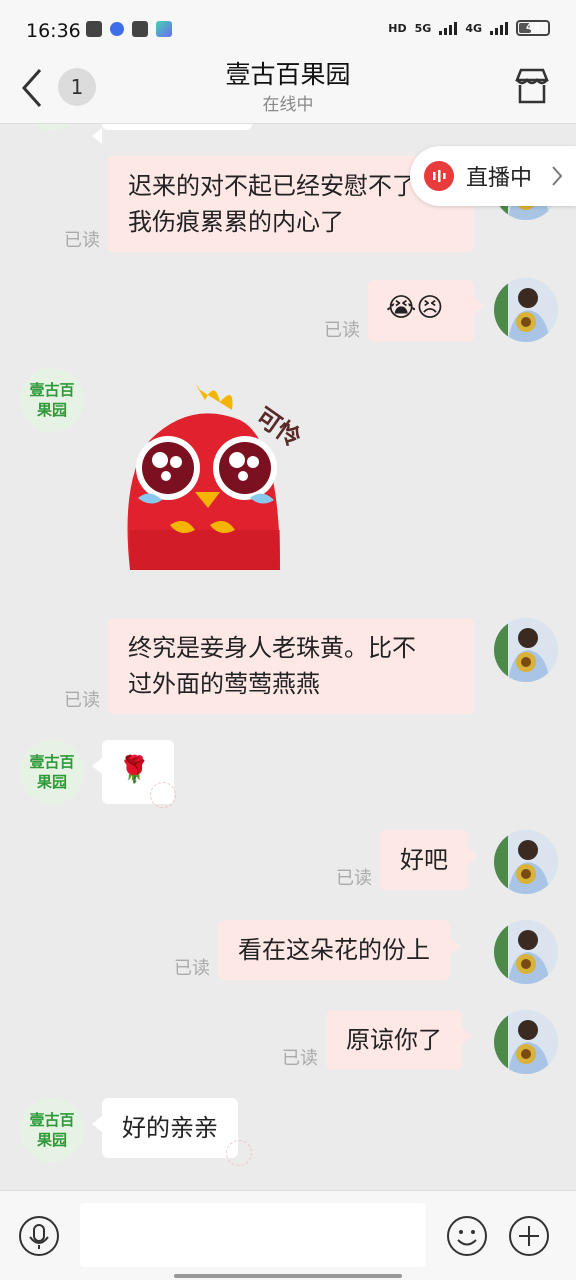 This screenshot has height=1280, width=576. I want to click on home-indicator, so click(288, 1276).